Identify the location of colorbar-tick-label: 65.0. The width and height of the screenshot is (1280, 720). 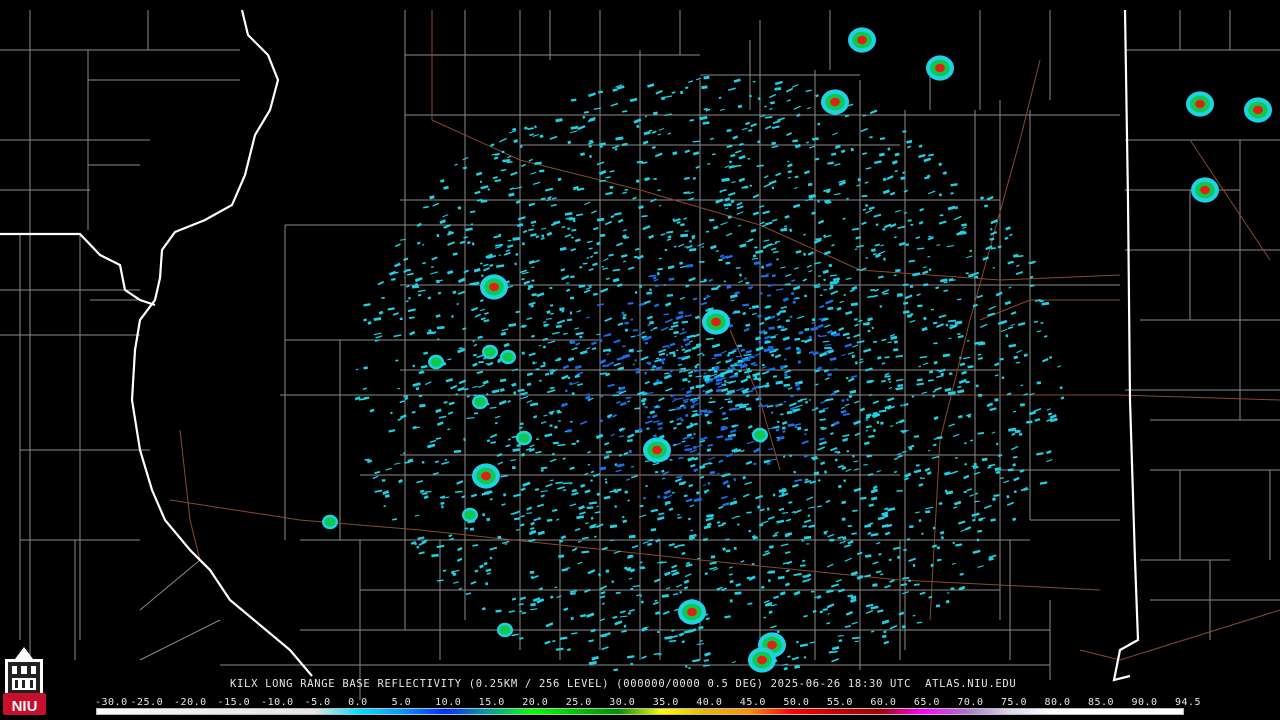
(926, 702).